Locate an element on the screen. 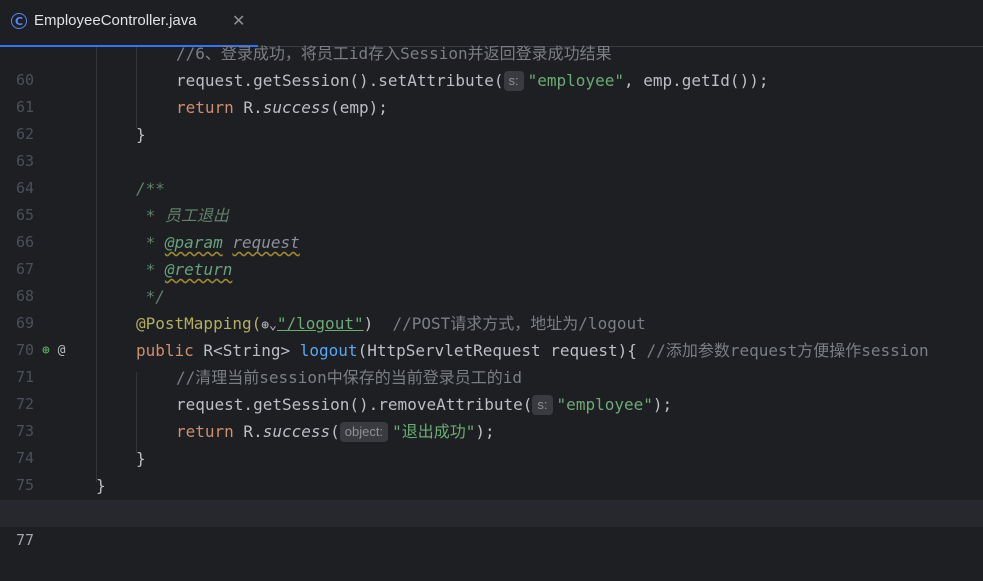  doc-comment: * 员工退出 is located at coordinates (182, 215).